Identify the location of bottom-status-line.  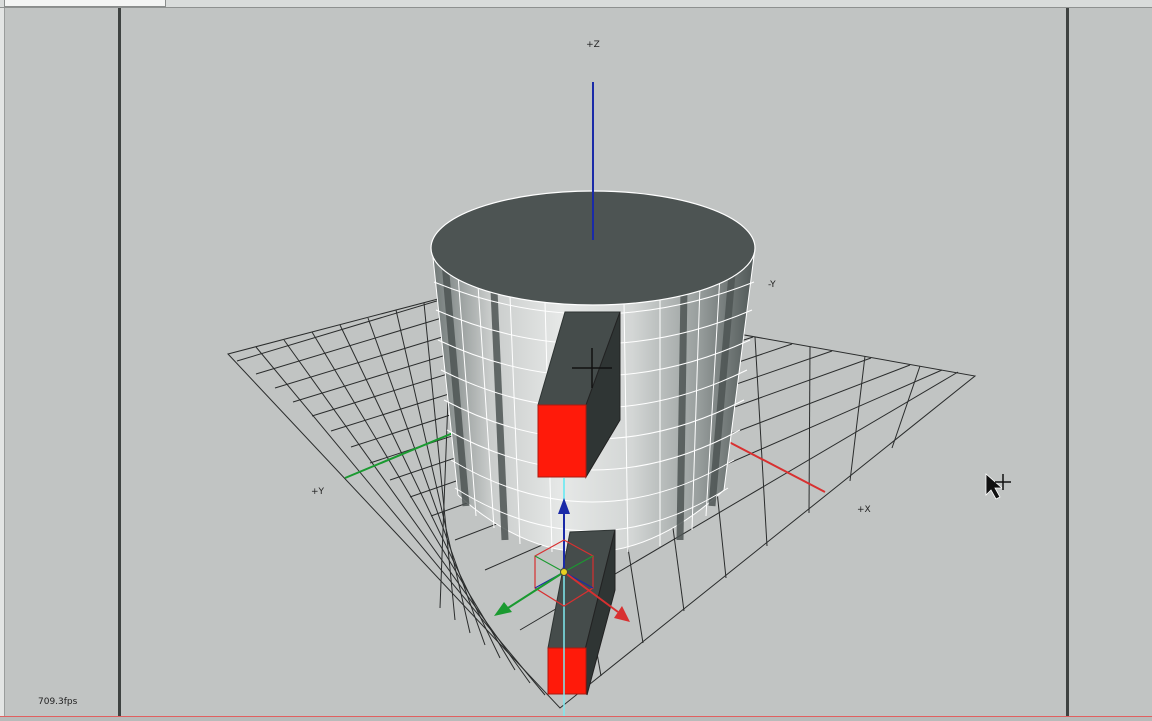
(576, 718).